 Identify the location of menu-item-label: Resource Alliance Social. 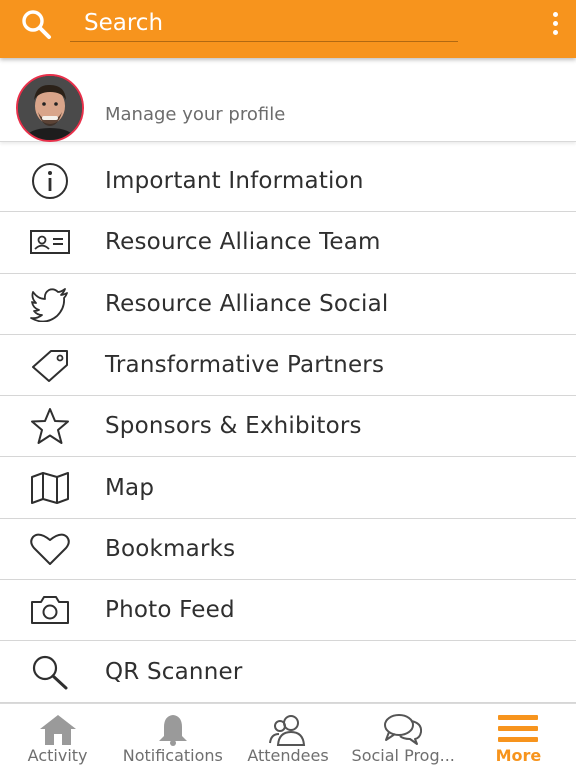
(247, 303).